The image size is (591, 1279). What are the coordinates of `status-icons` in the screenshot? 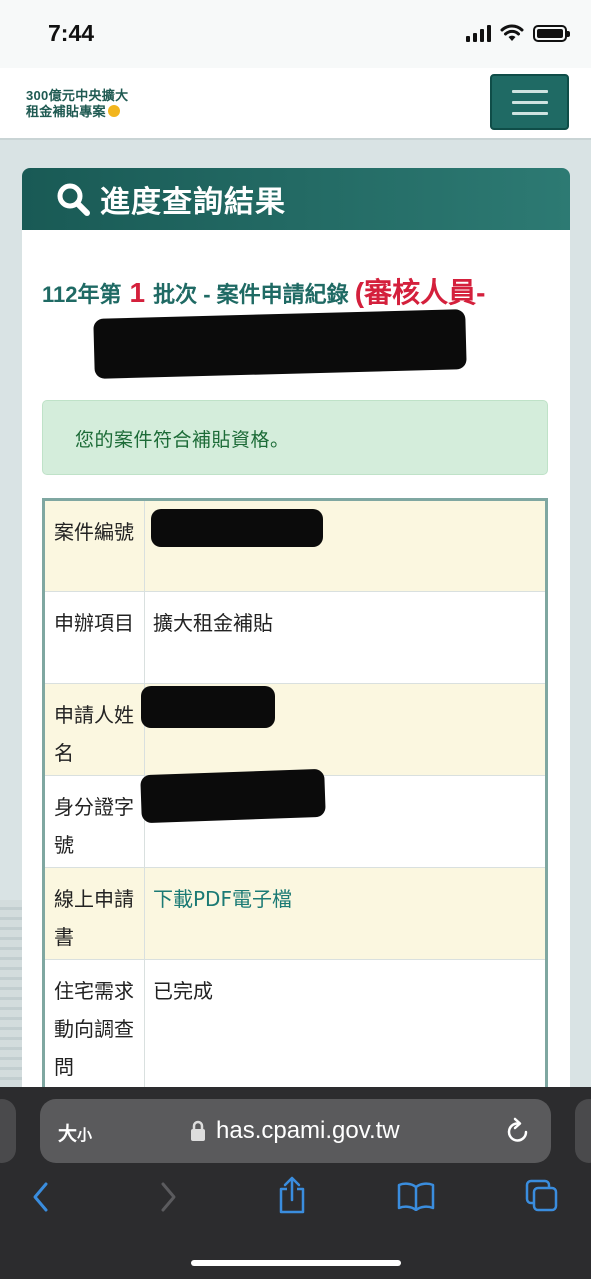 It's located at (518, 33).